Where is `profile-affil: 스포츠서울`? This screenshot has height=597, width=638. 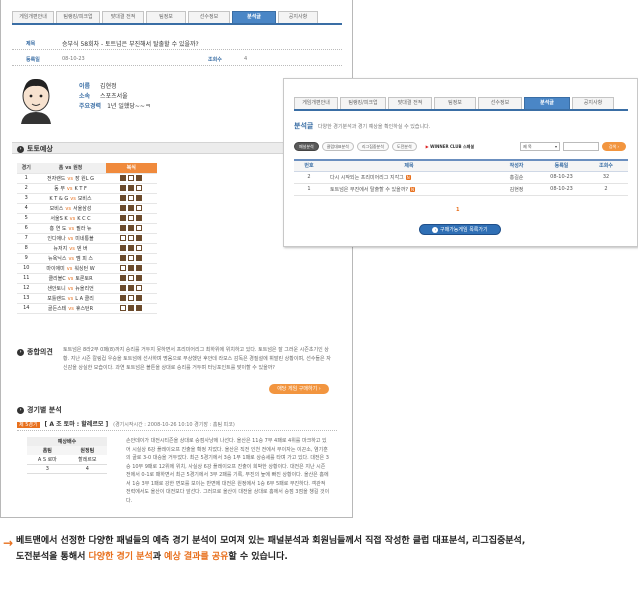
profile-affil: 스포츠서울 is located at coordinates (114, 96).